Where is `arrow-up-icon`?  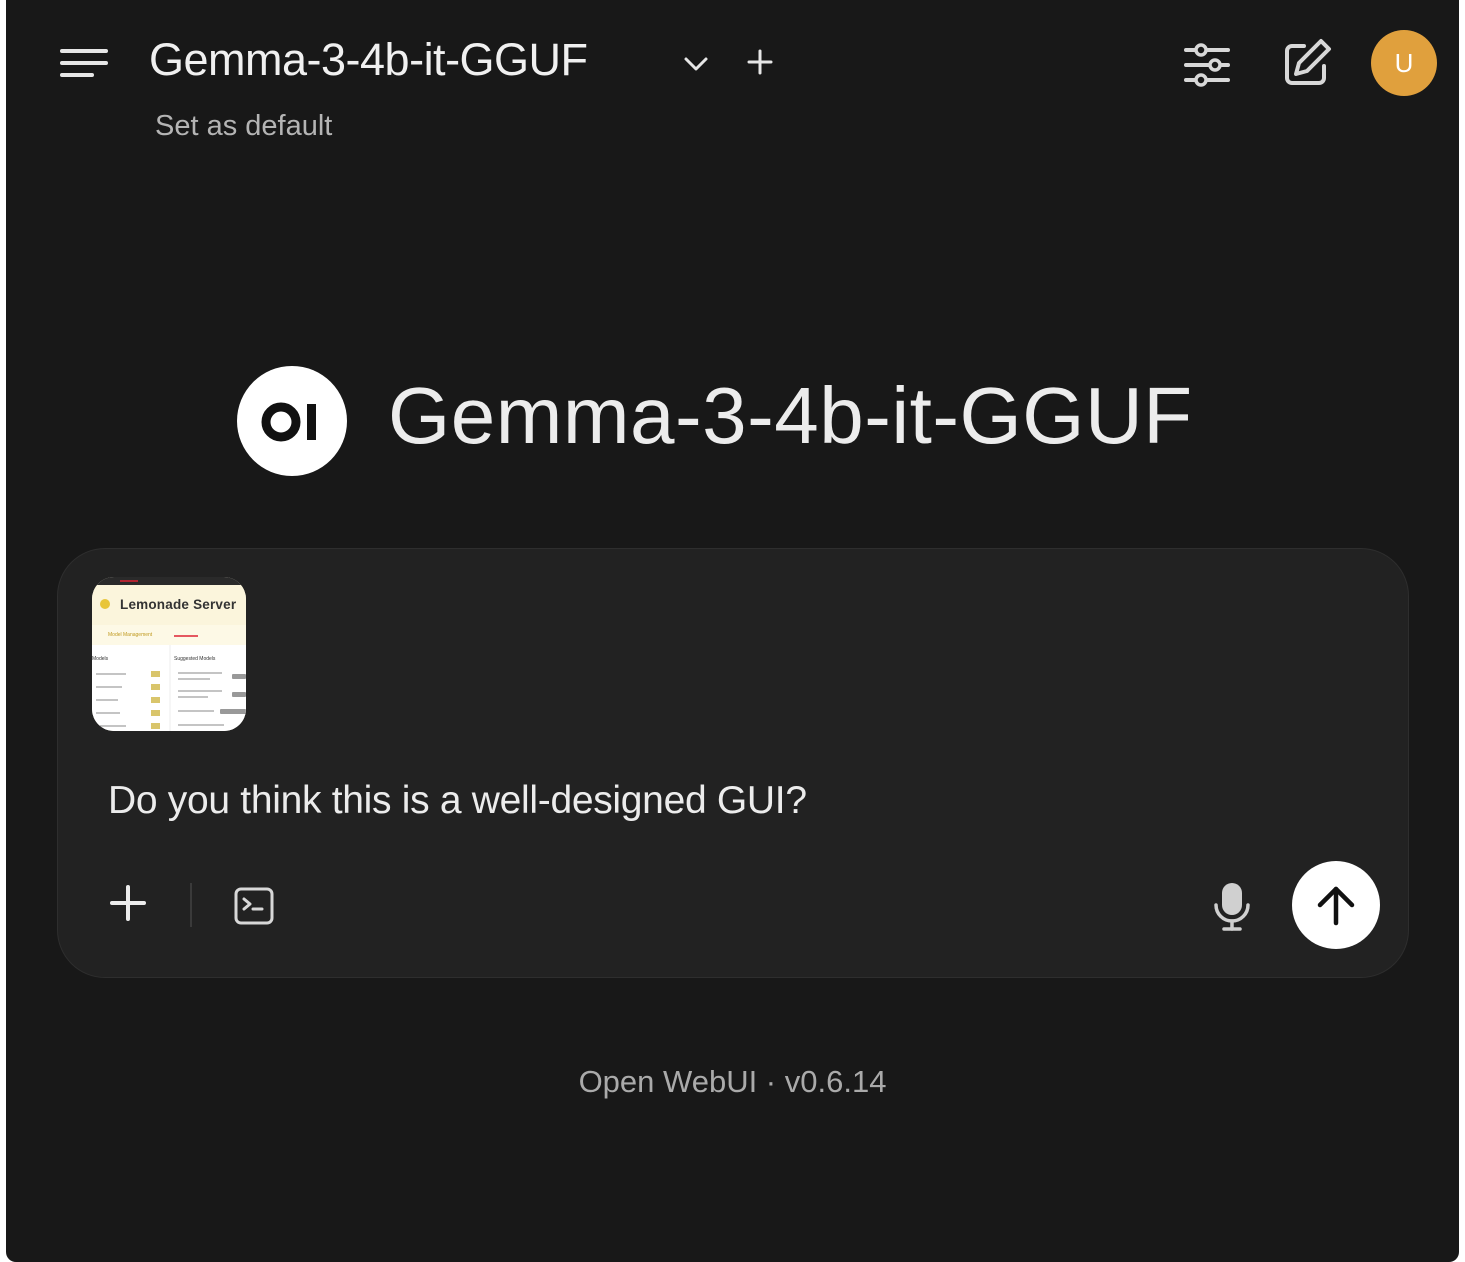
arrow-up-icon is located at coordinates (1336, 906).